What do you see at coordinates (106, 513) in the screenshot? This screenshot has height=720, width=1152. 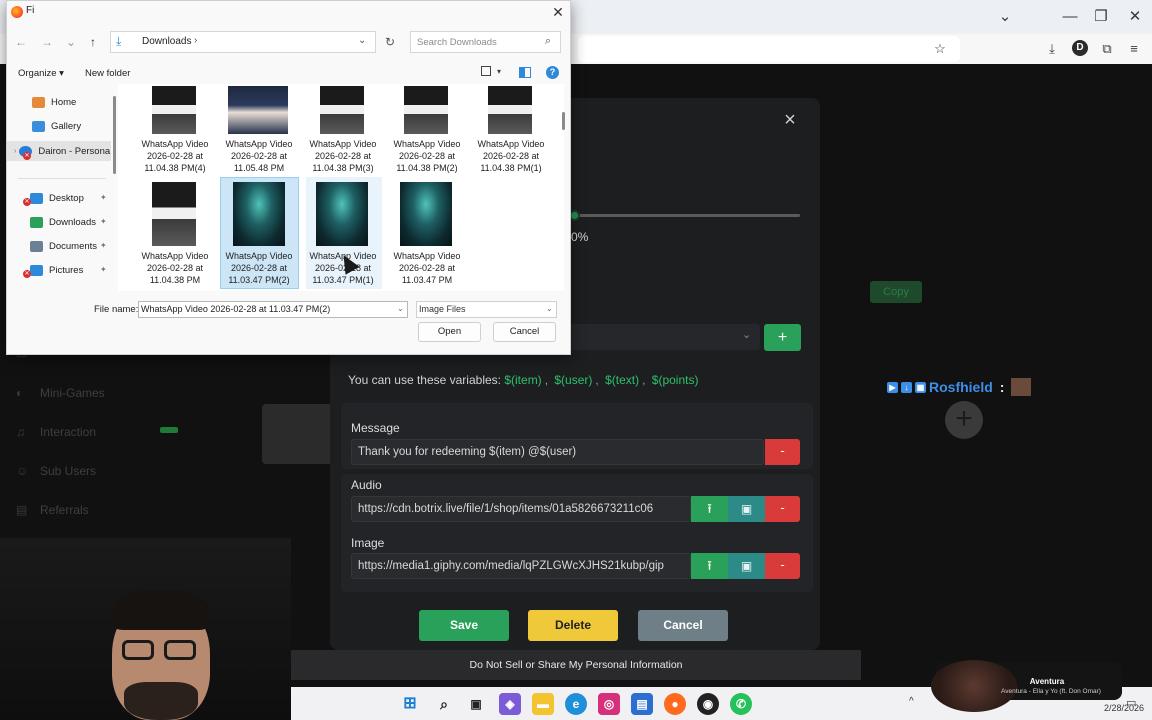 I see `nav-item-referrals: ▤ Referrals` at bounding box center [106, 513].